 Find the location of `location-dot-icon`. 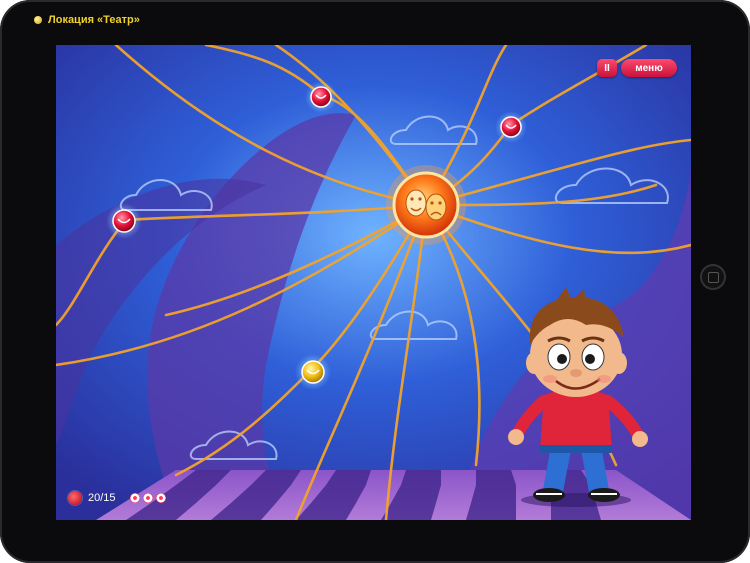

location-dot-icon is located at coordinates (38, 20).